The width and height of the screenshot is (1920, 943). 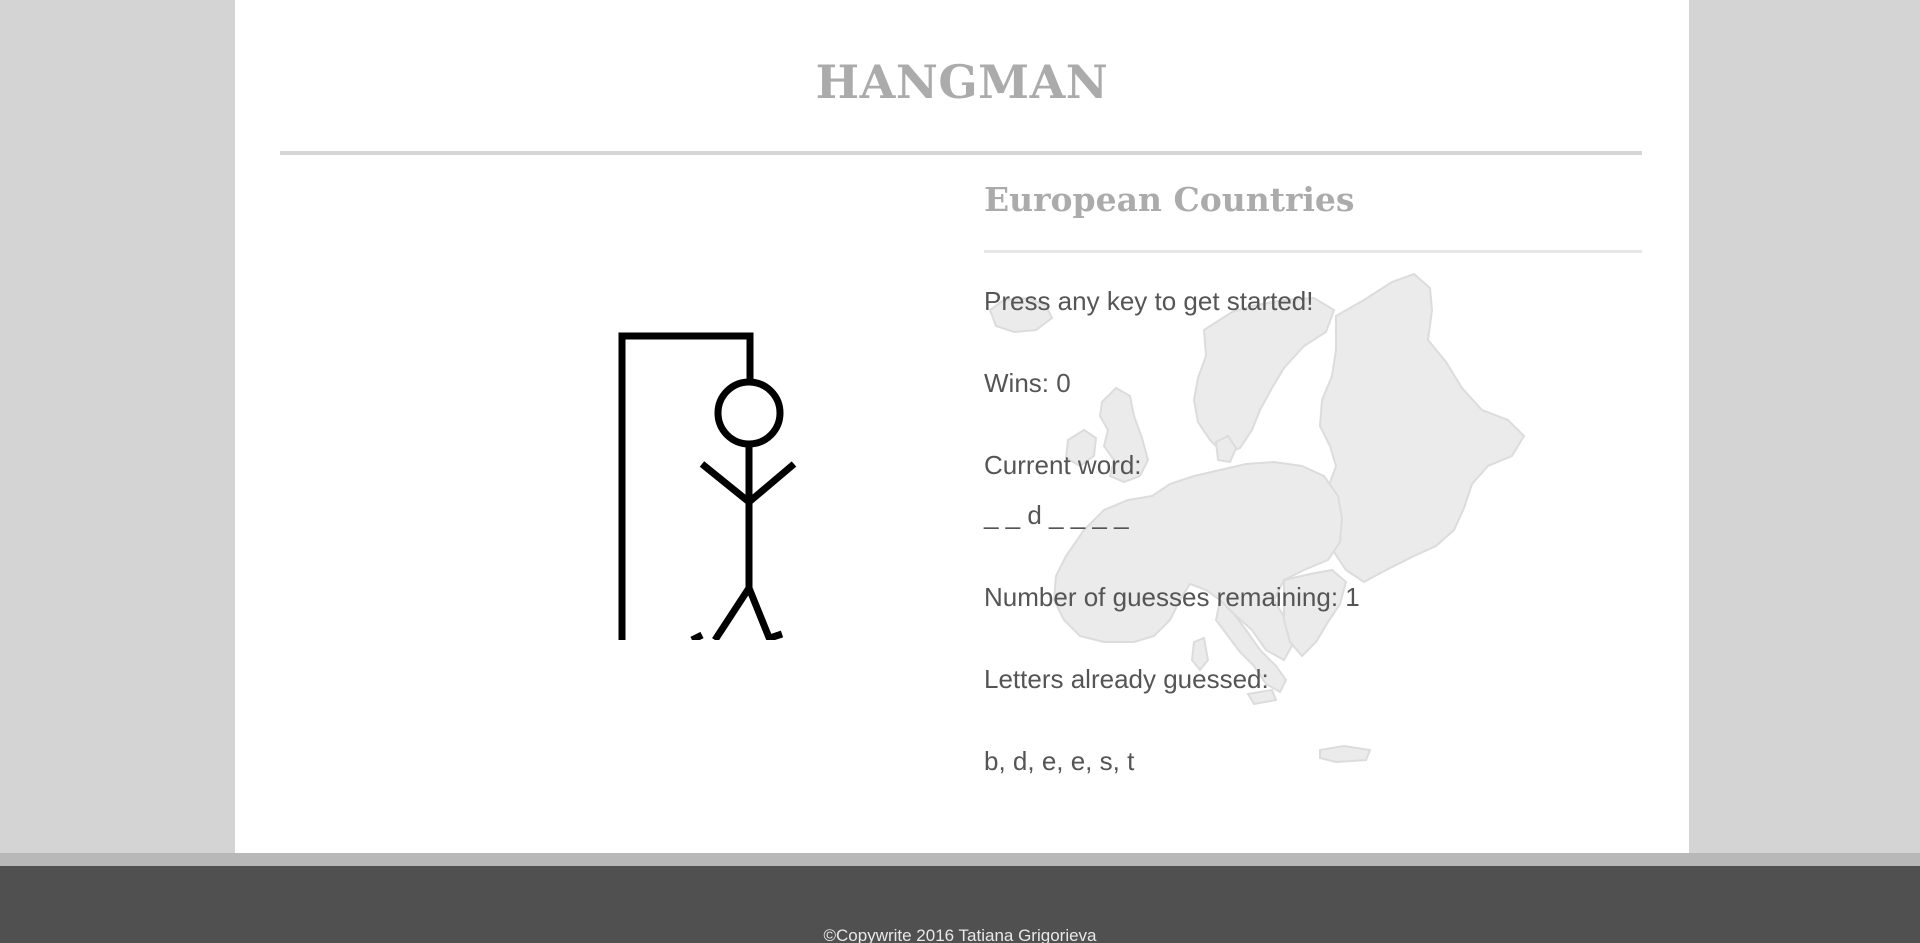 What do you see at coordinates (960, 934) in the screenshot?
I see `copyright-text: ©Copywrite 2016 Tatiana Grigorieva` at bounding box center [960, 934].